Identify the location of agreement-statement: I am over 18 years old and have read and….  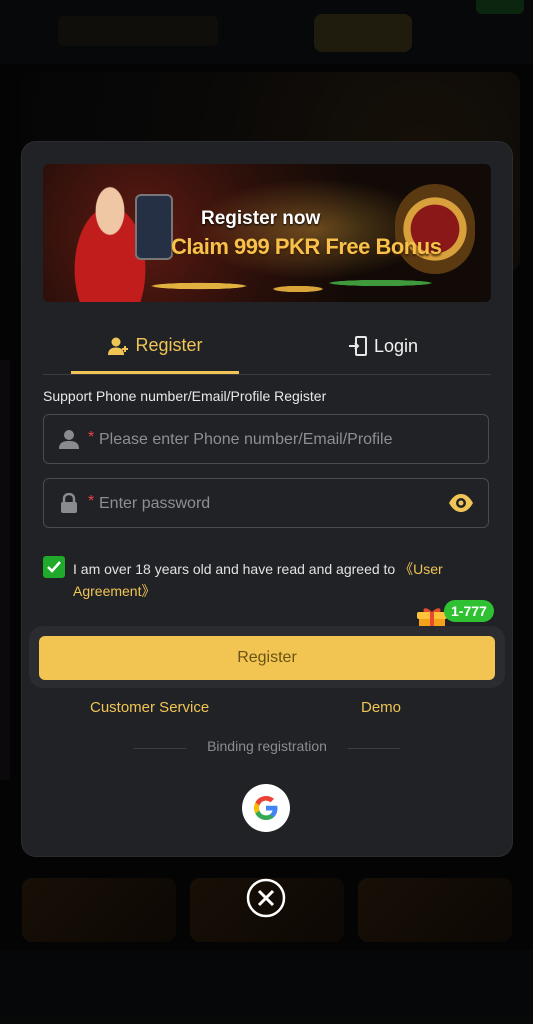
(236, 569).